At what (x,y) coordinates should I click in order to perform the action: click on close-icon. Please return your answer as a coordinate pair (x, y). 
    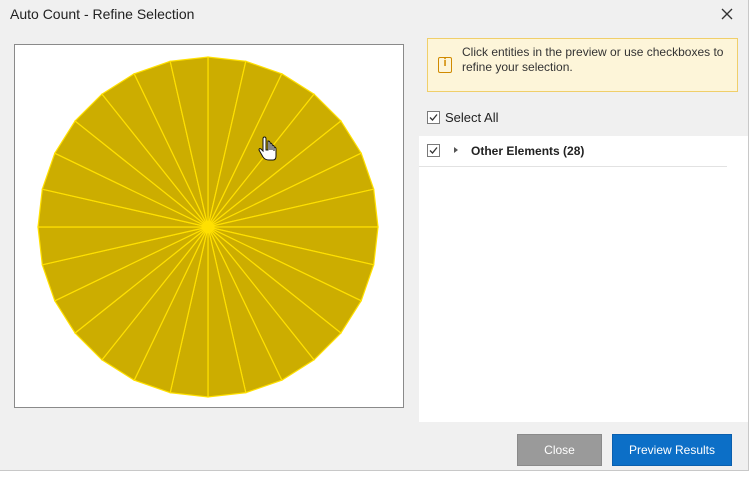
    Looking at the image, I should click on (727, 14).